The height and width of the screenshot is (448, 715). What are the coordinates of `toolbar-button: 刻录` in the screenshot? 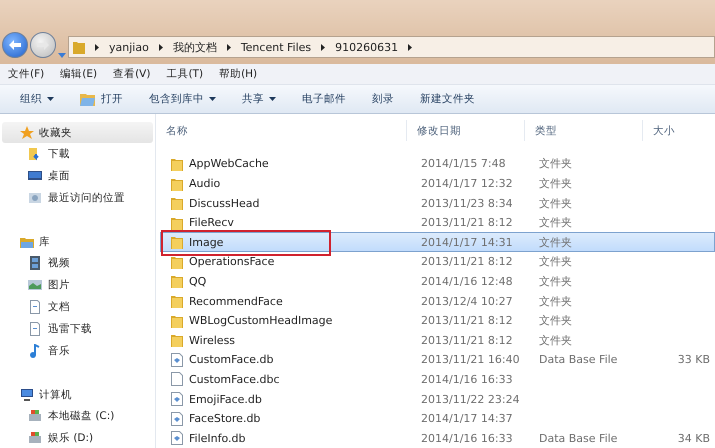 It's located at (383, 99).